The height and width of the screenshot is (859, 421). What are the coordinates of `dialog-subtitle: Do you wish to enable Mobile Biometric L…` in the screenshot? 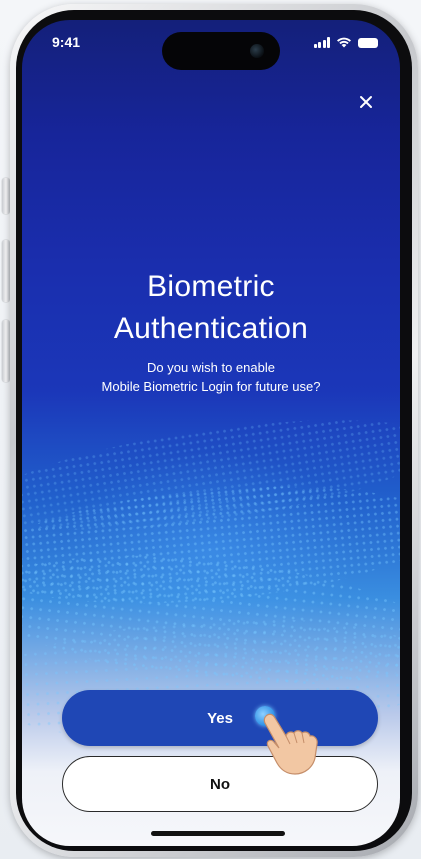 It's located at (211, 377).